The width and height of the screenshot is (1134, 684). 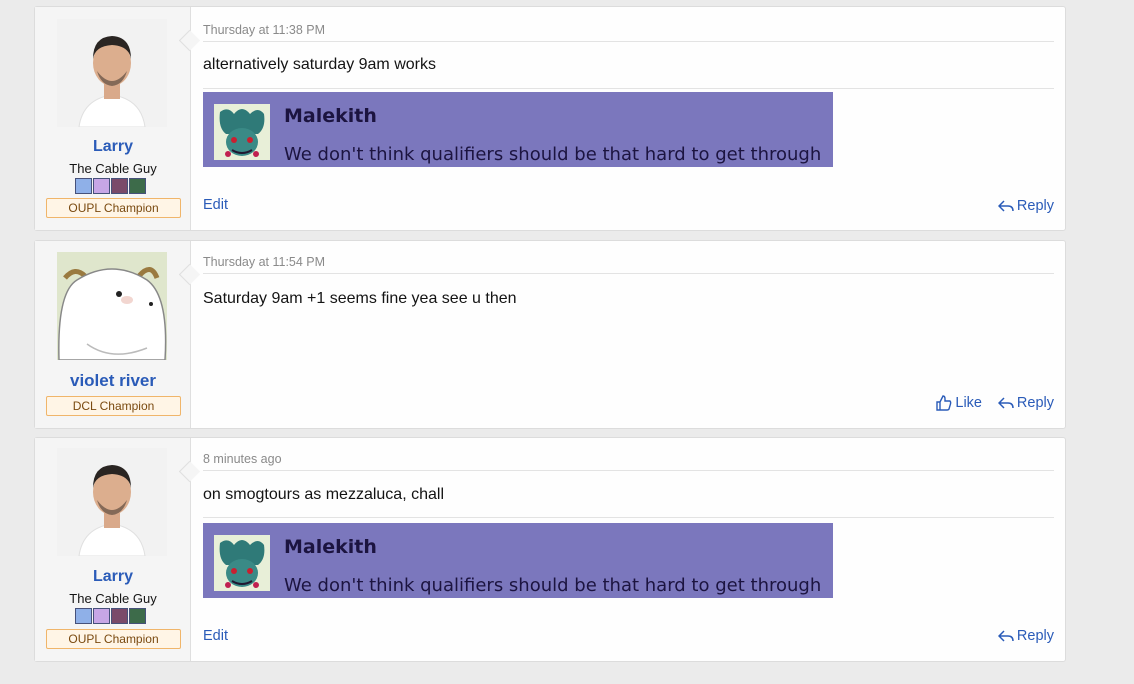 I want to click on user-cell: violet river DCL Champion, so click(x=113, y=334).